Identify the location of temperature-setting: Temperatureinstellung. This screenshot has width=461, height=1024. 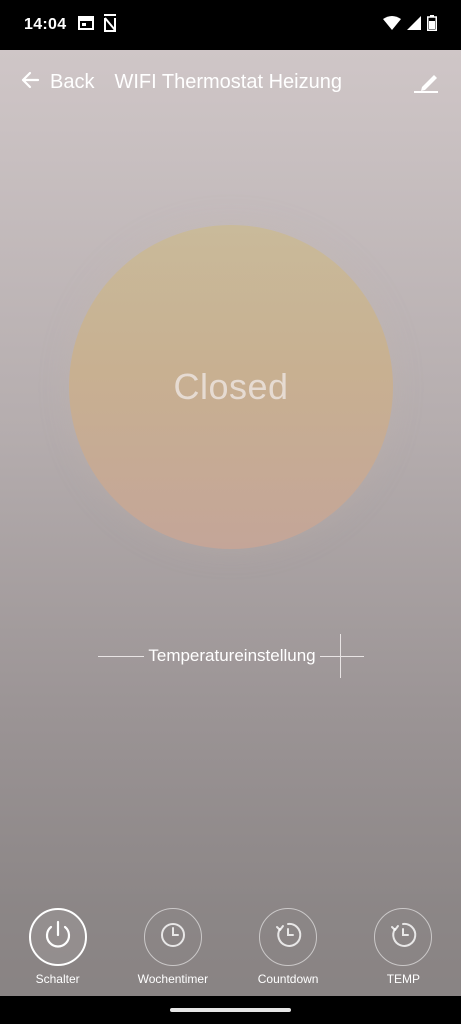
(231, 656).